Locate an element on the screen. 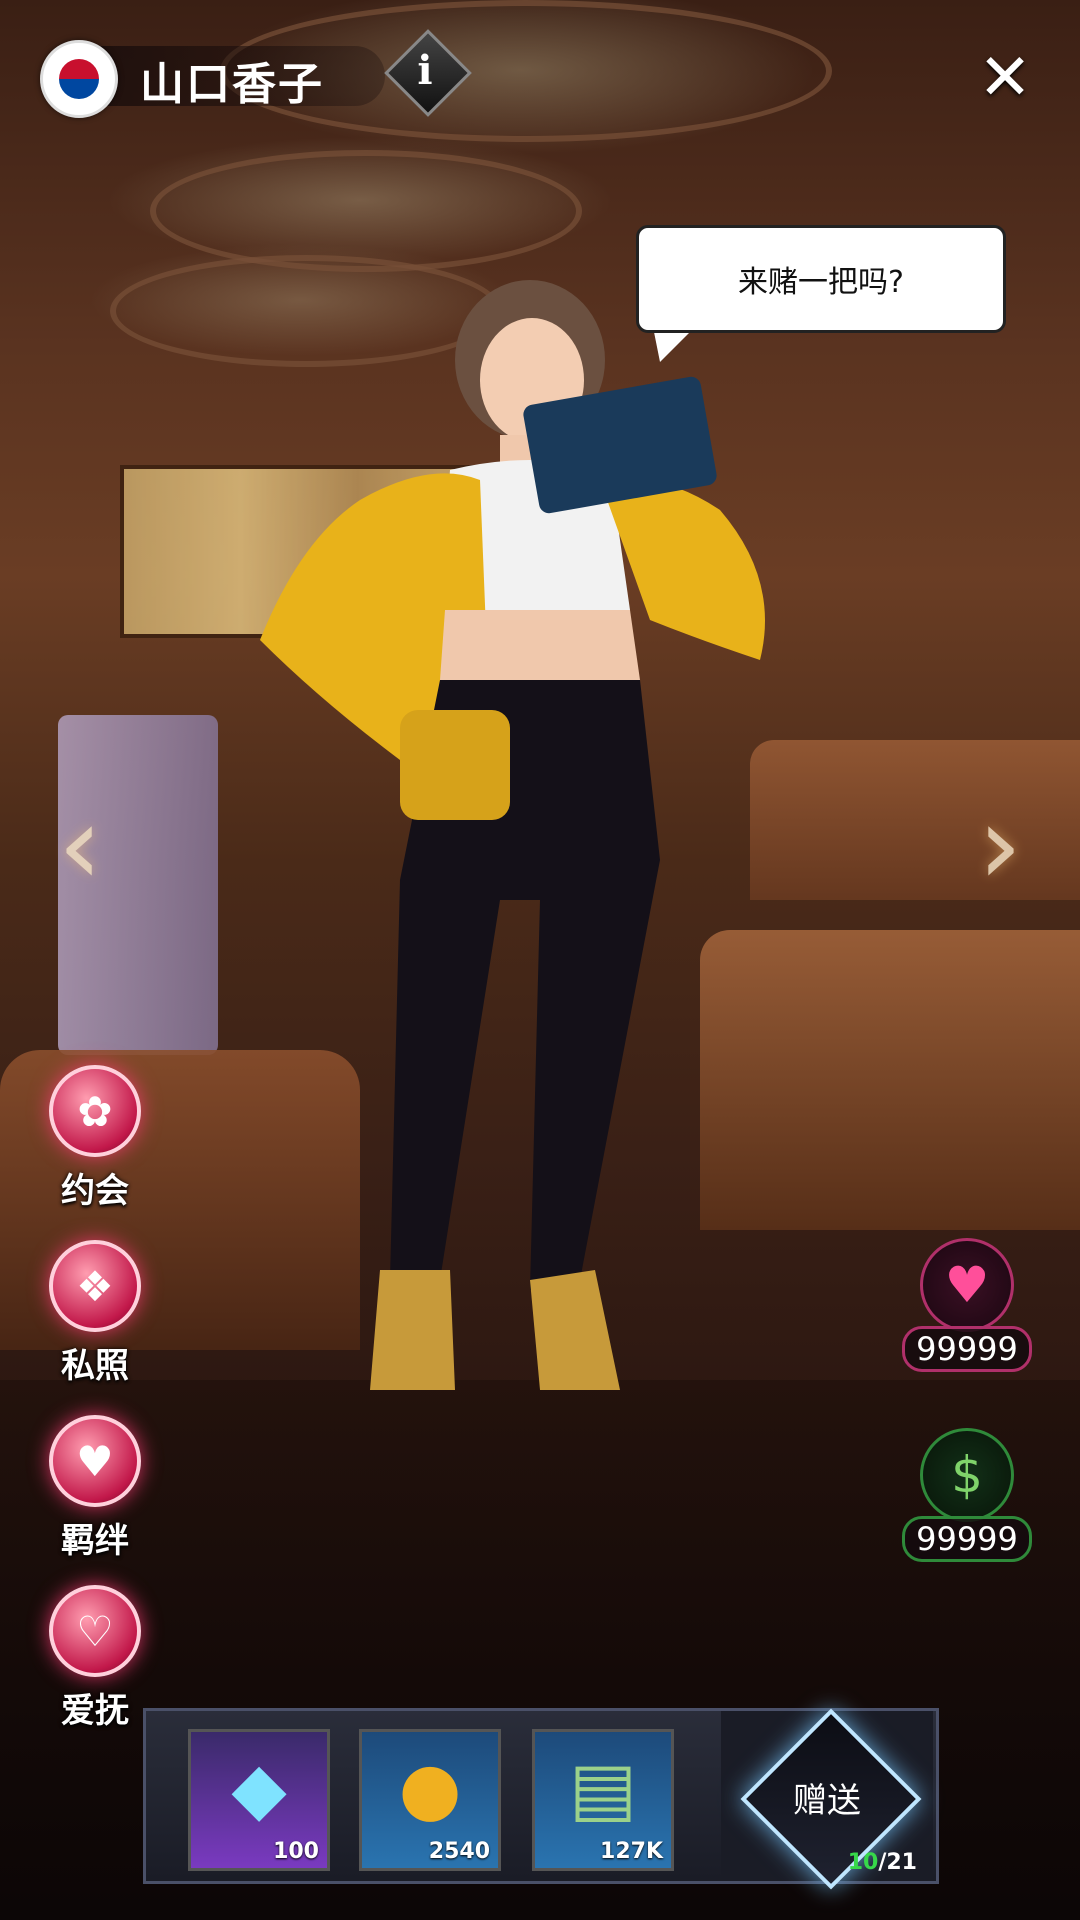 The height and width of the screenshot is (1920, 1080). menu-date-label: 约会 is located at coordinates (95, 1191).